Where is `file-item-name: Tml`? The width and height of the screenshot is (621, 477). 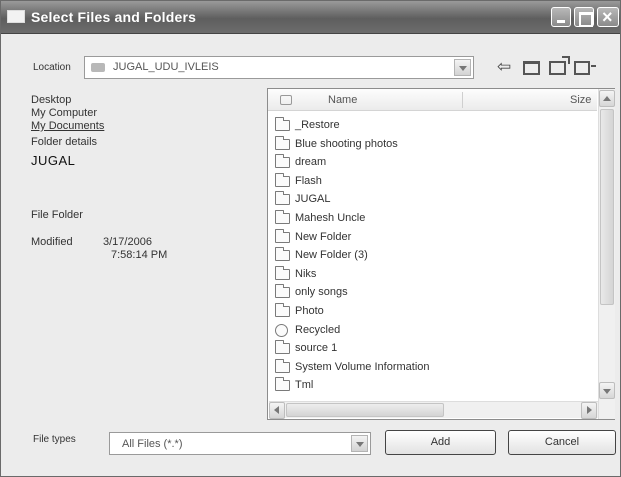
file-item-name: Tml is located at coordinates (304, 385).